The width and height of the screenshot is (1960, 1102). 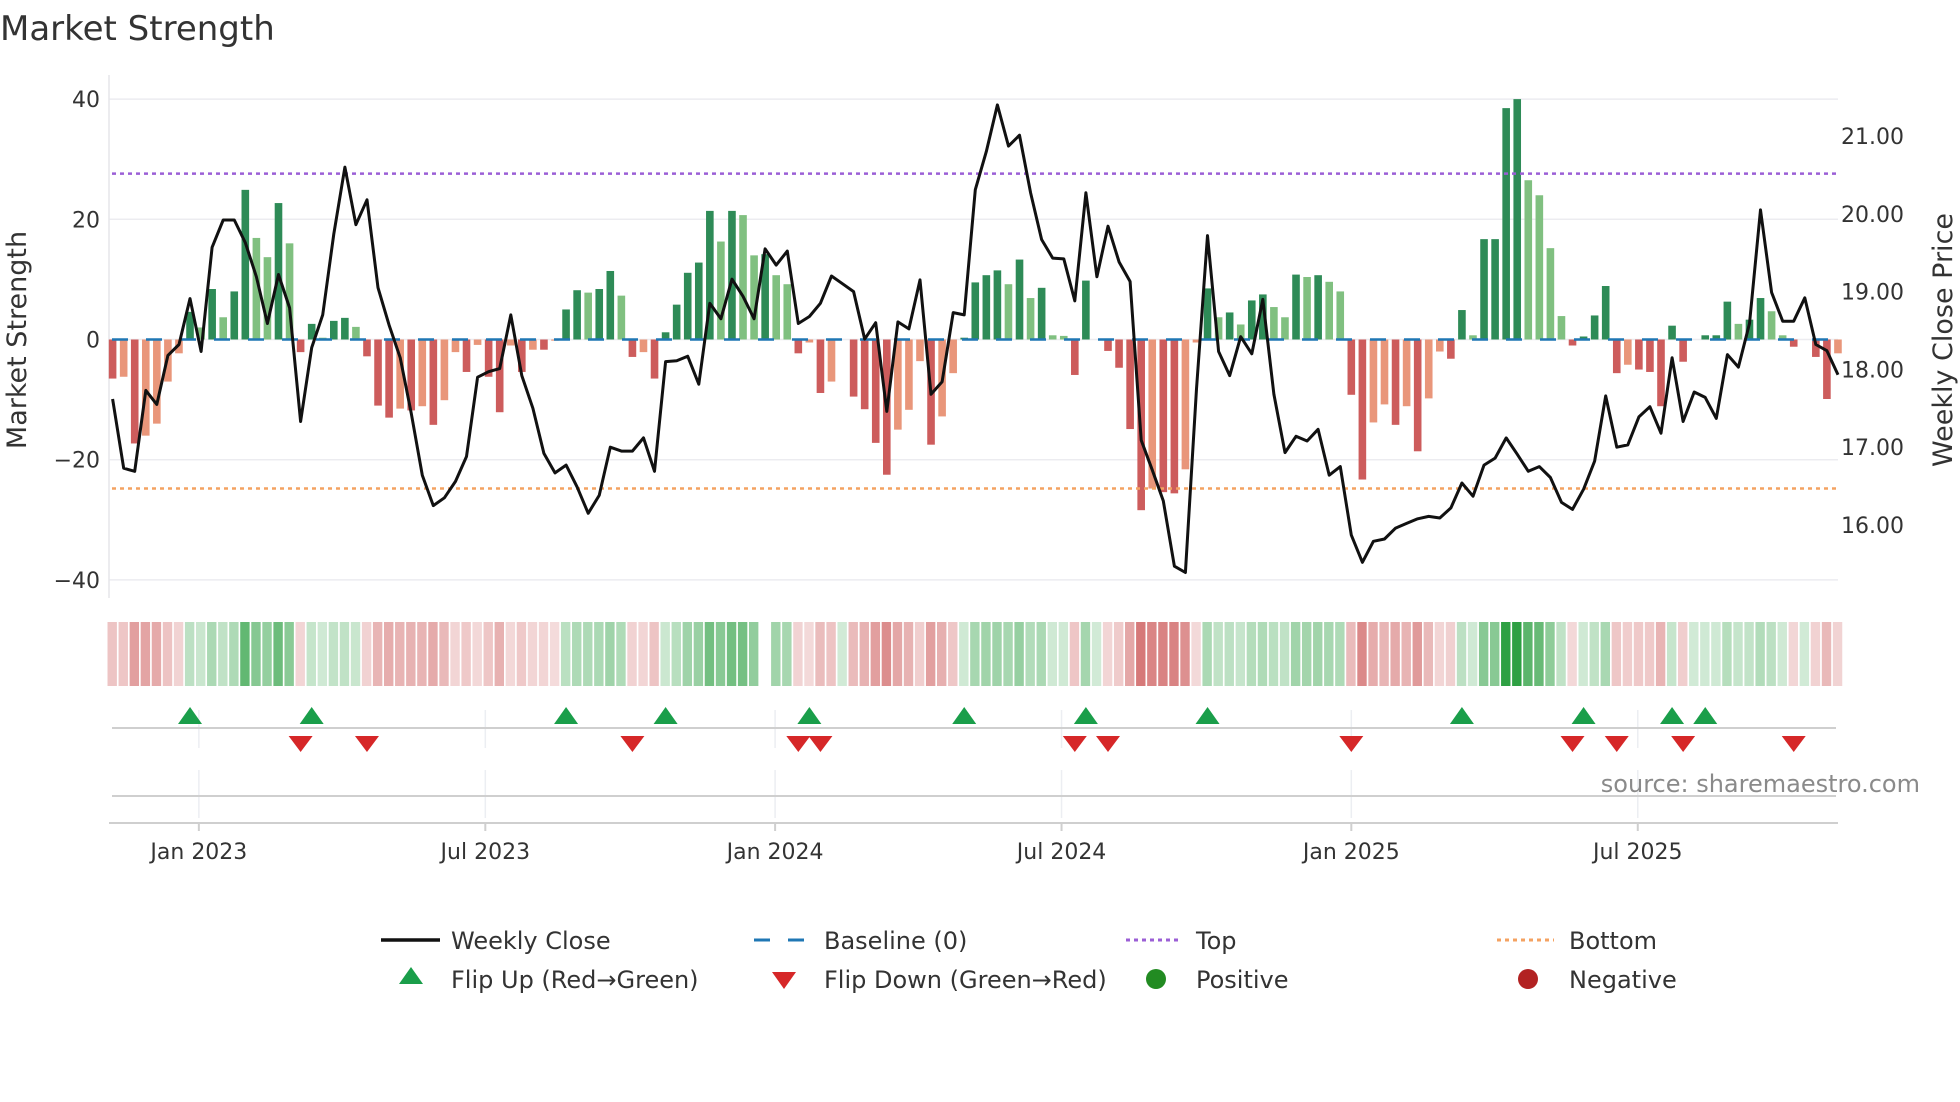 I want to click on circle-red-icon, so click(x=1528, y=979).